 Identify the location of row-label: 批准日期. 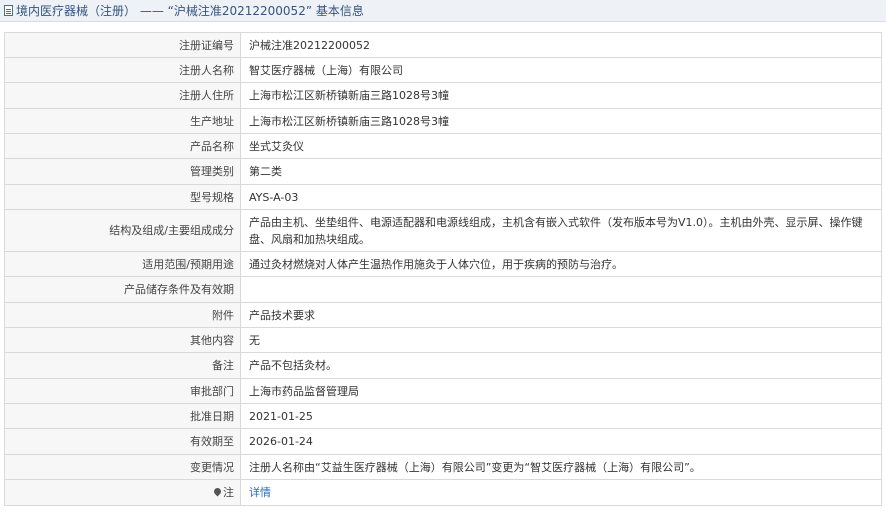
(122, 416).